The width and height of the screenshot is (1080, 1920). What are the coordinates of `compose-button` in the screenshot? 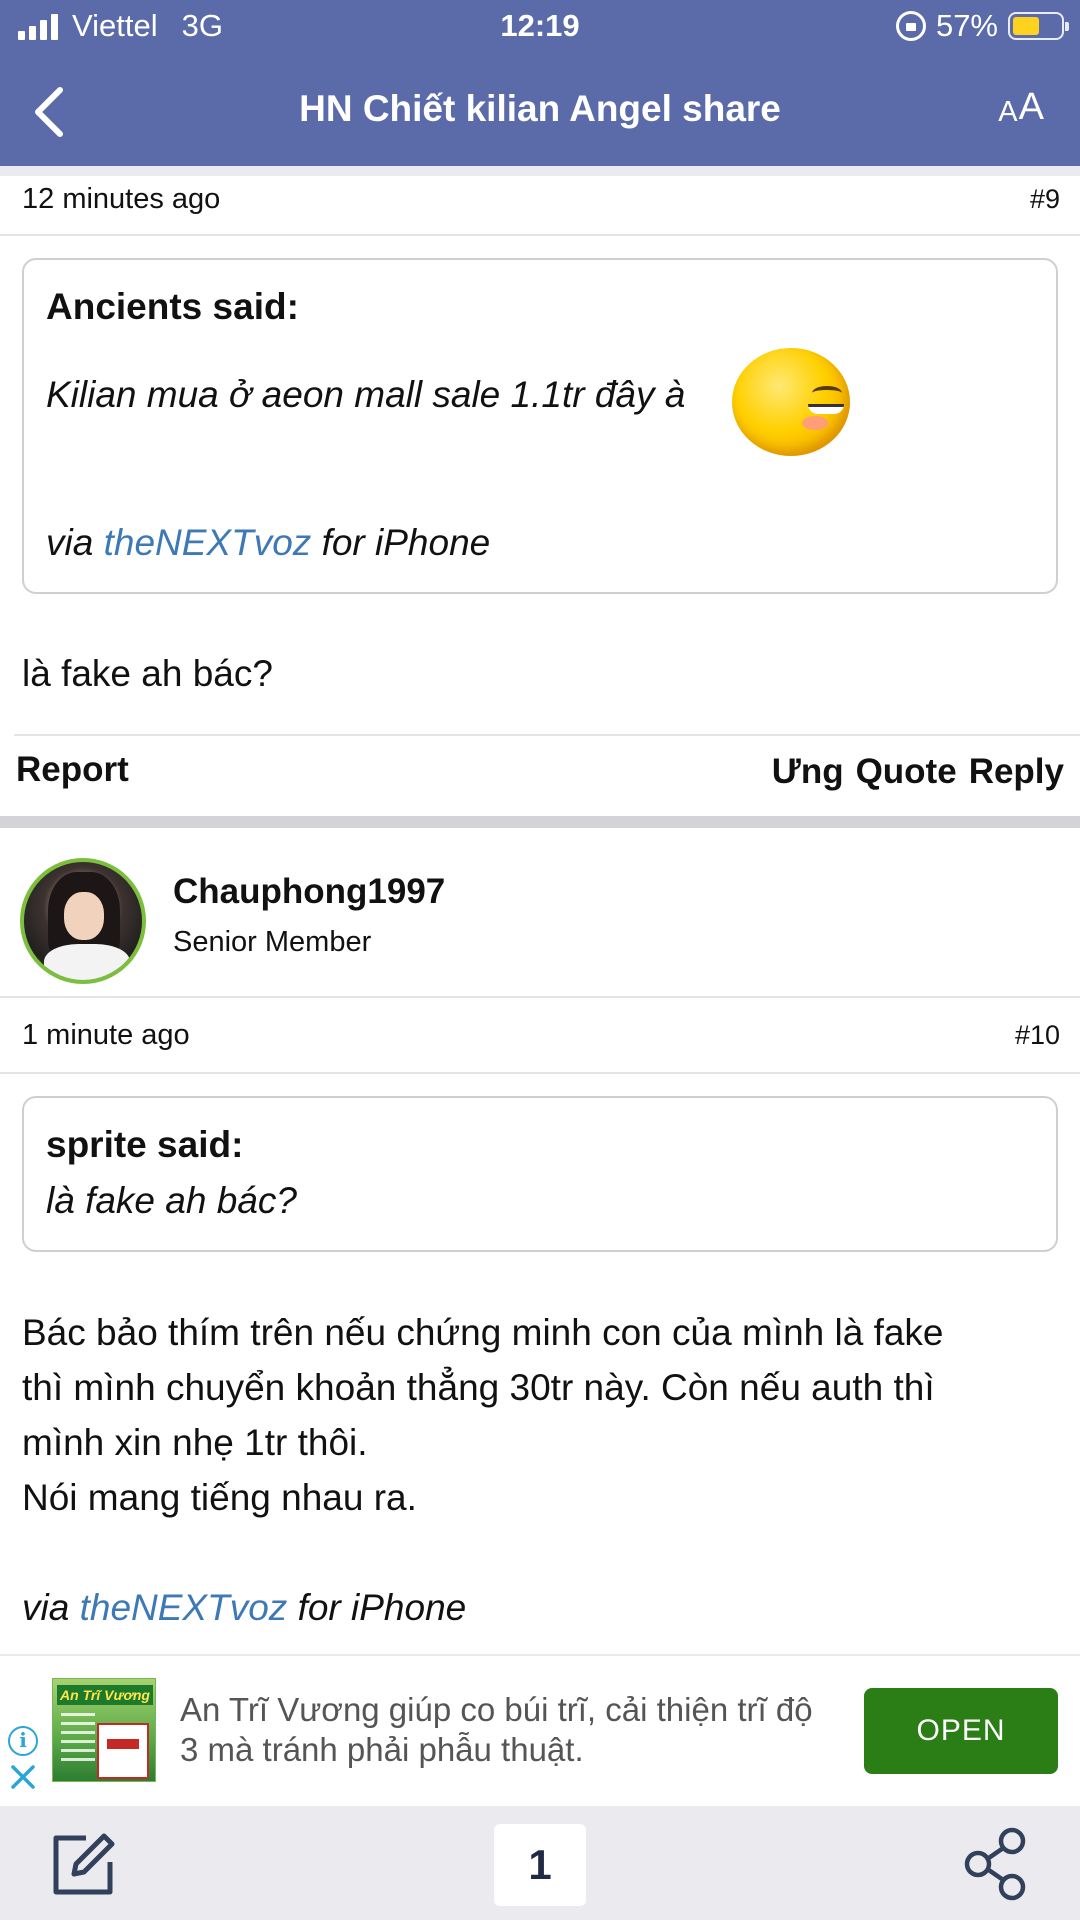 It's located at (83, 1865).